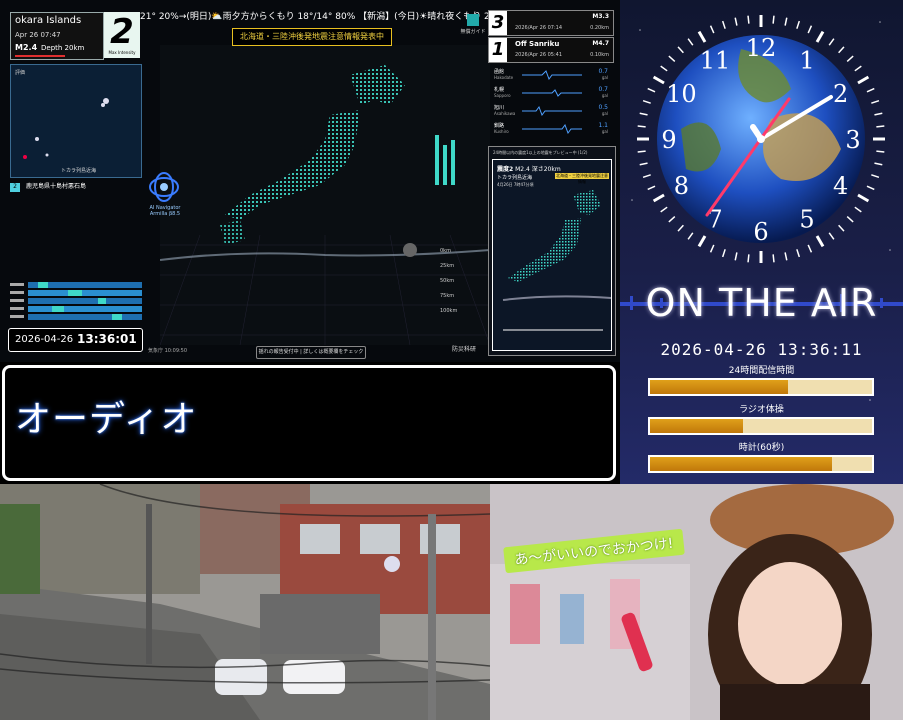 This screenshot has width=903, height=720. I want to click on depth: Depth 20km, so click(63, 48).